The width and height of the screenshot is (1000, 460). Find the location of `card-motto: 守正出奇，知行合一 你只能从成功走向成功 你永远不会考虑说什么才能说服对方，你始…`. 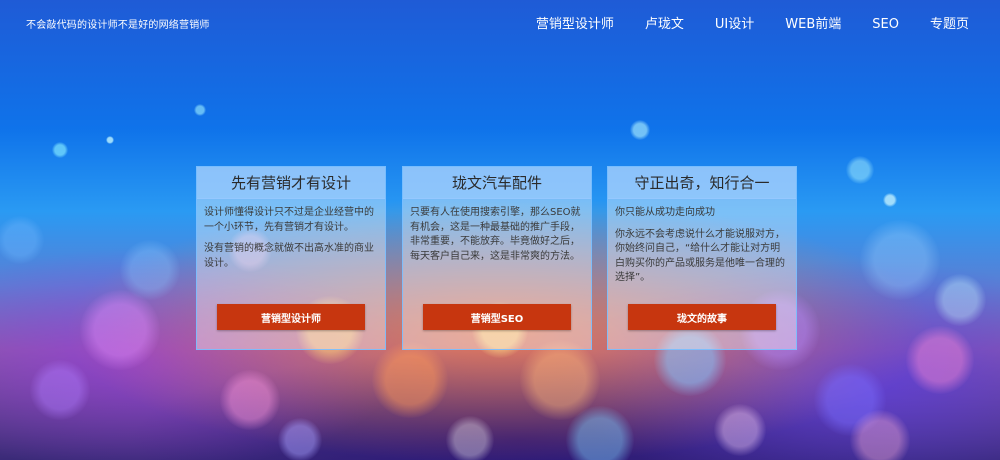

card-motto: 守正出奇，知行合一 你只能从成功走向成功 你永远不会考虑说什么才能说服对方，你始… is located at coordinates (702, 258).